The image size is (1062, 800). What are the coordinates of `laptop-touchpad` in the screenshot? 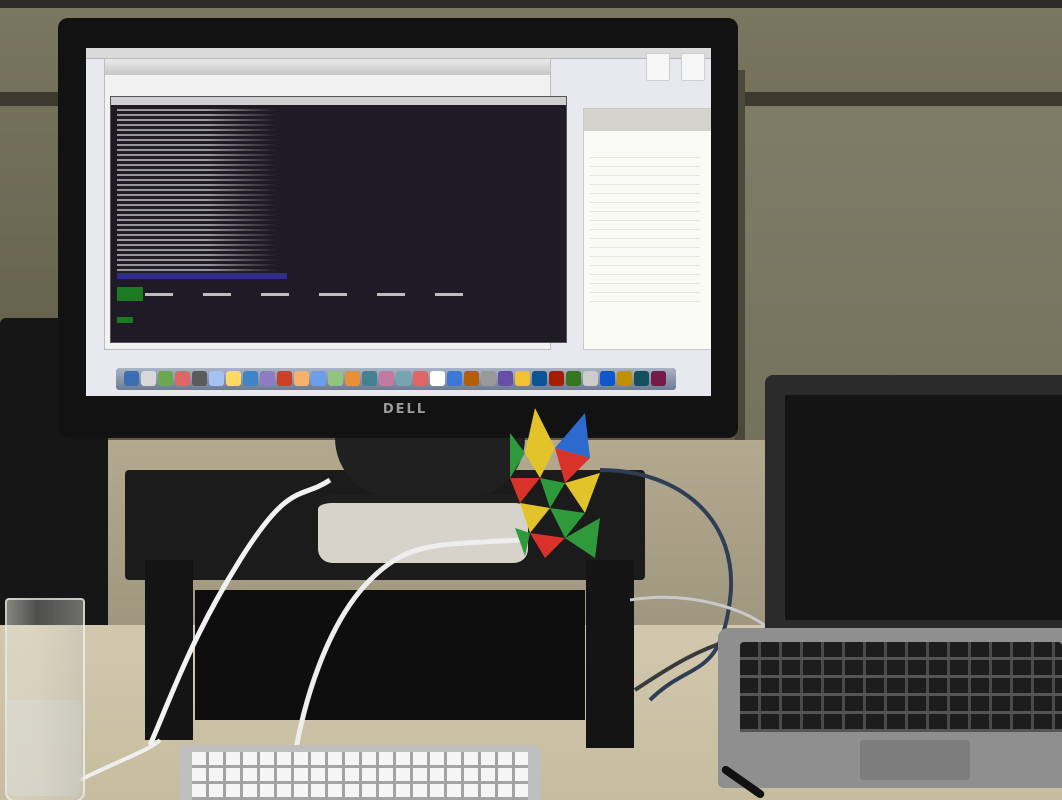 It's located at (915, 760).